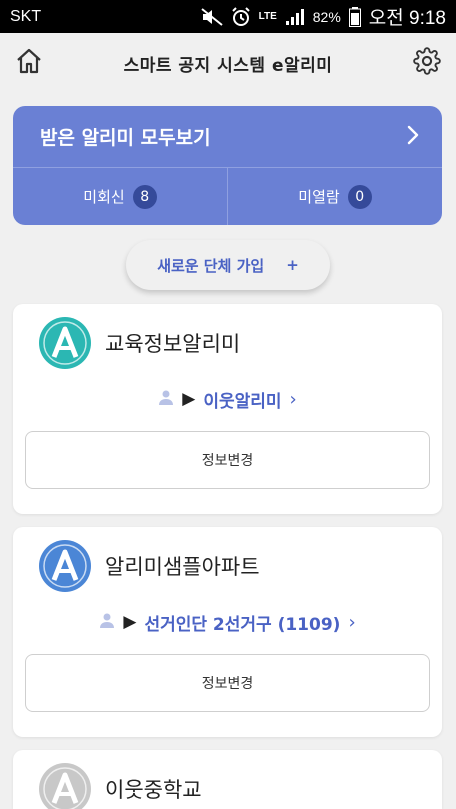  I want to click on view-all-notices-button: 받은 알리미 모두보기, so click(227, 137).